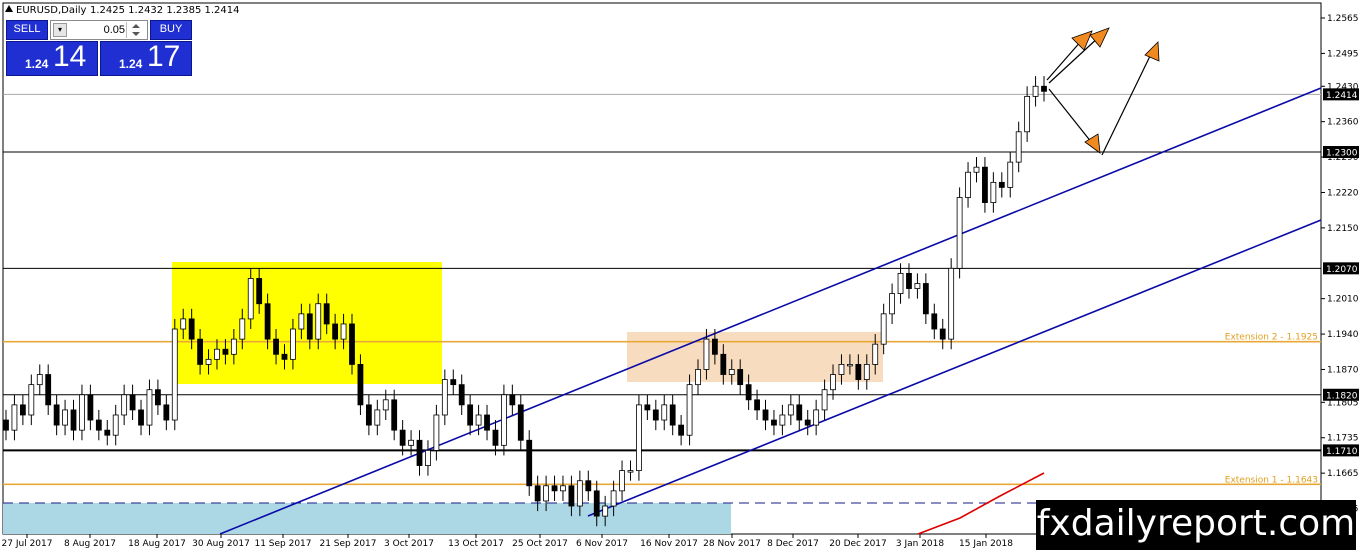  Describe the element at coordinates (1342, 452) in the screenshot. I see `level-tag-label: 1.1710` at that location.